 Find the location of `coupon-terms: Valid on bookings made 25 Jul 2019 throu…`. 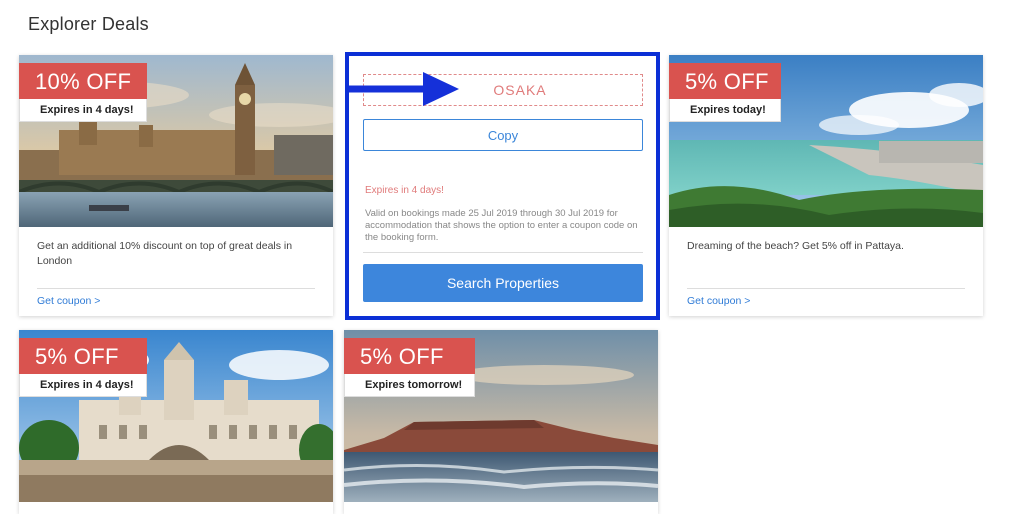

coupon-terms: Valid on bookings made 25 Jul 2019 throu… is located at coordinates (501, 225).